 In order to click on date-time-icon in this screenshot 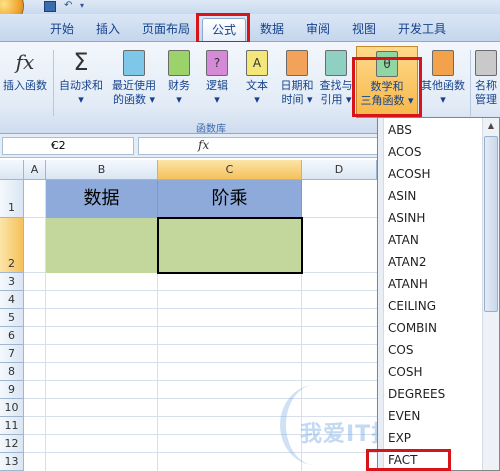, I will do `click(297, 63)`.